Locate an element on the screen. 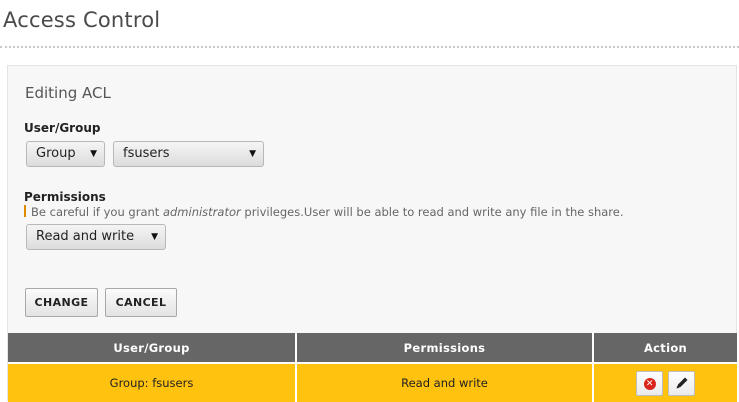 Image resolution: width=739 pixels, height=402 pixels. table-row: Group: fsusers Read and write ✕ is located at coordinates (372, 382).